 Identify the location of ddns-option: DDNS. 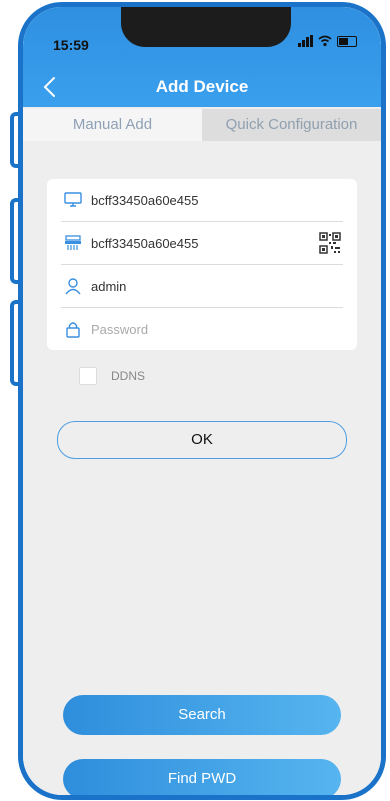
(112, 376).